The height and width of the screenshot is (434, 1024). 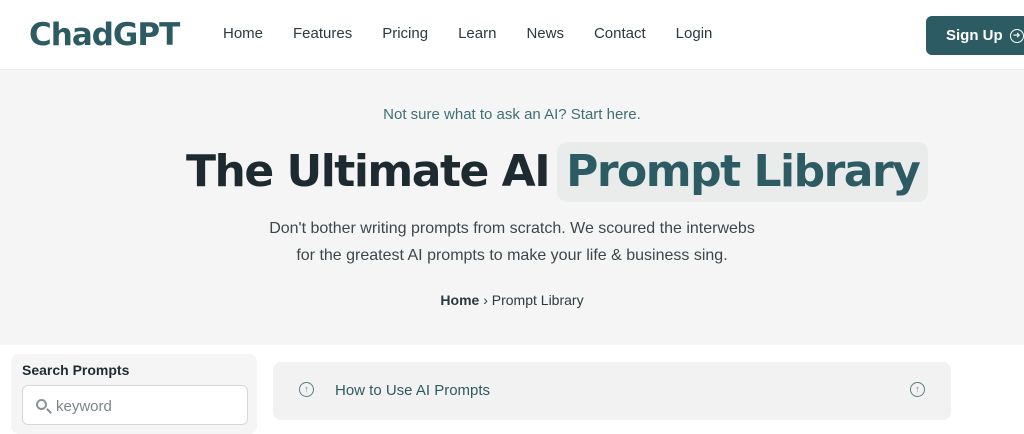 I want to click on breadcrumb: Home › Prompt Library, so click(x=512, y=300).